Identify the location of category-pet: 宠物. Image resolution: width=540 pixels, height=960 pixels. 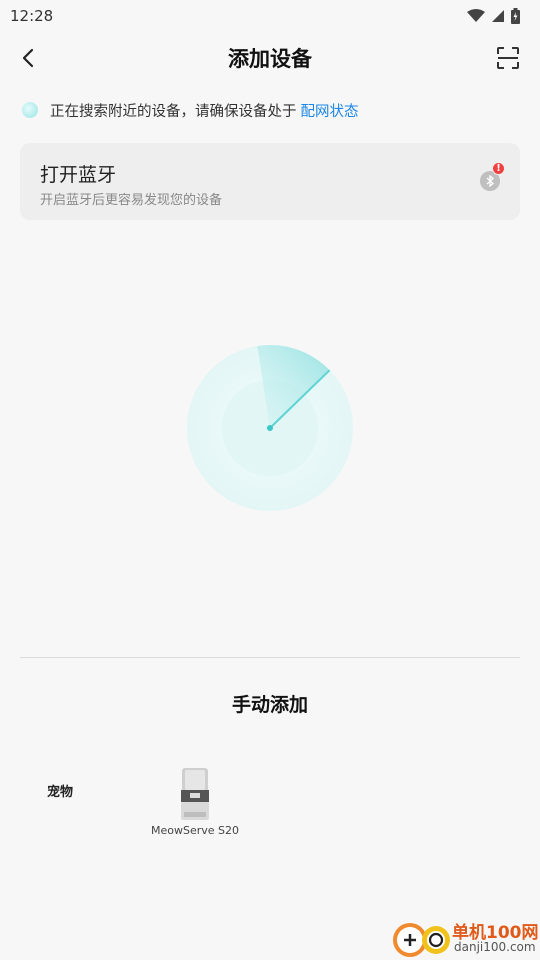
(60, 790).